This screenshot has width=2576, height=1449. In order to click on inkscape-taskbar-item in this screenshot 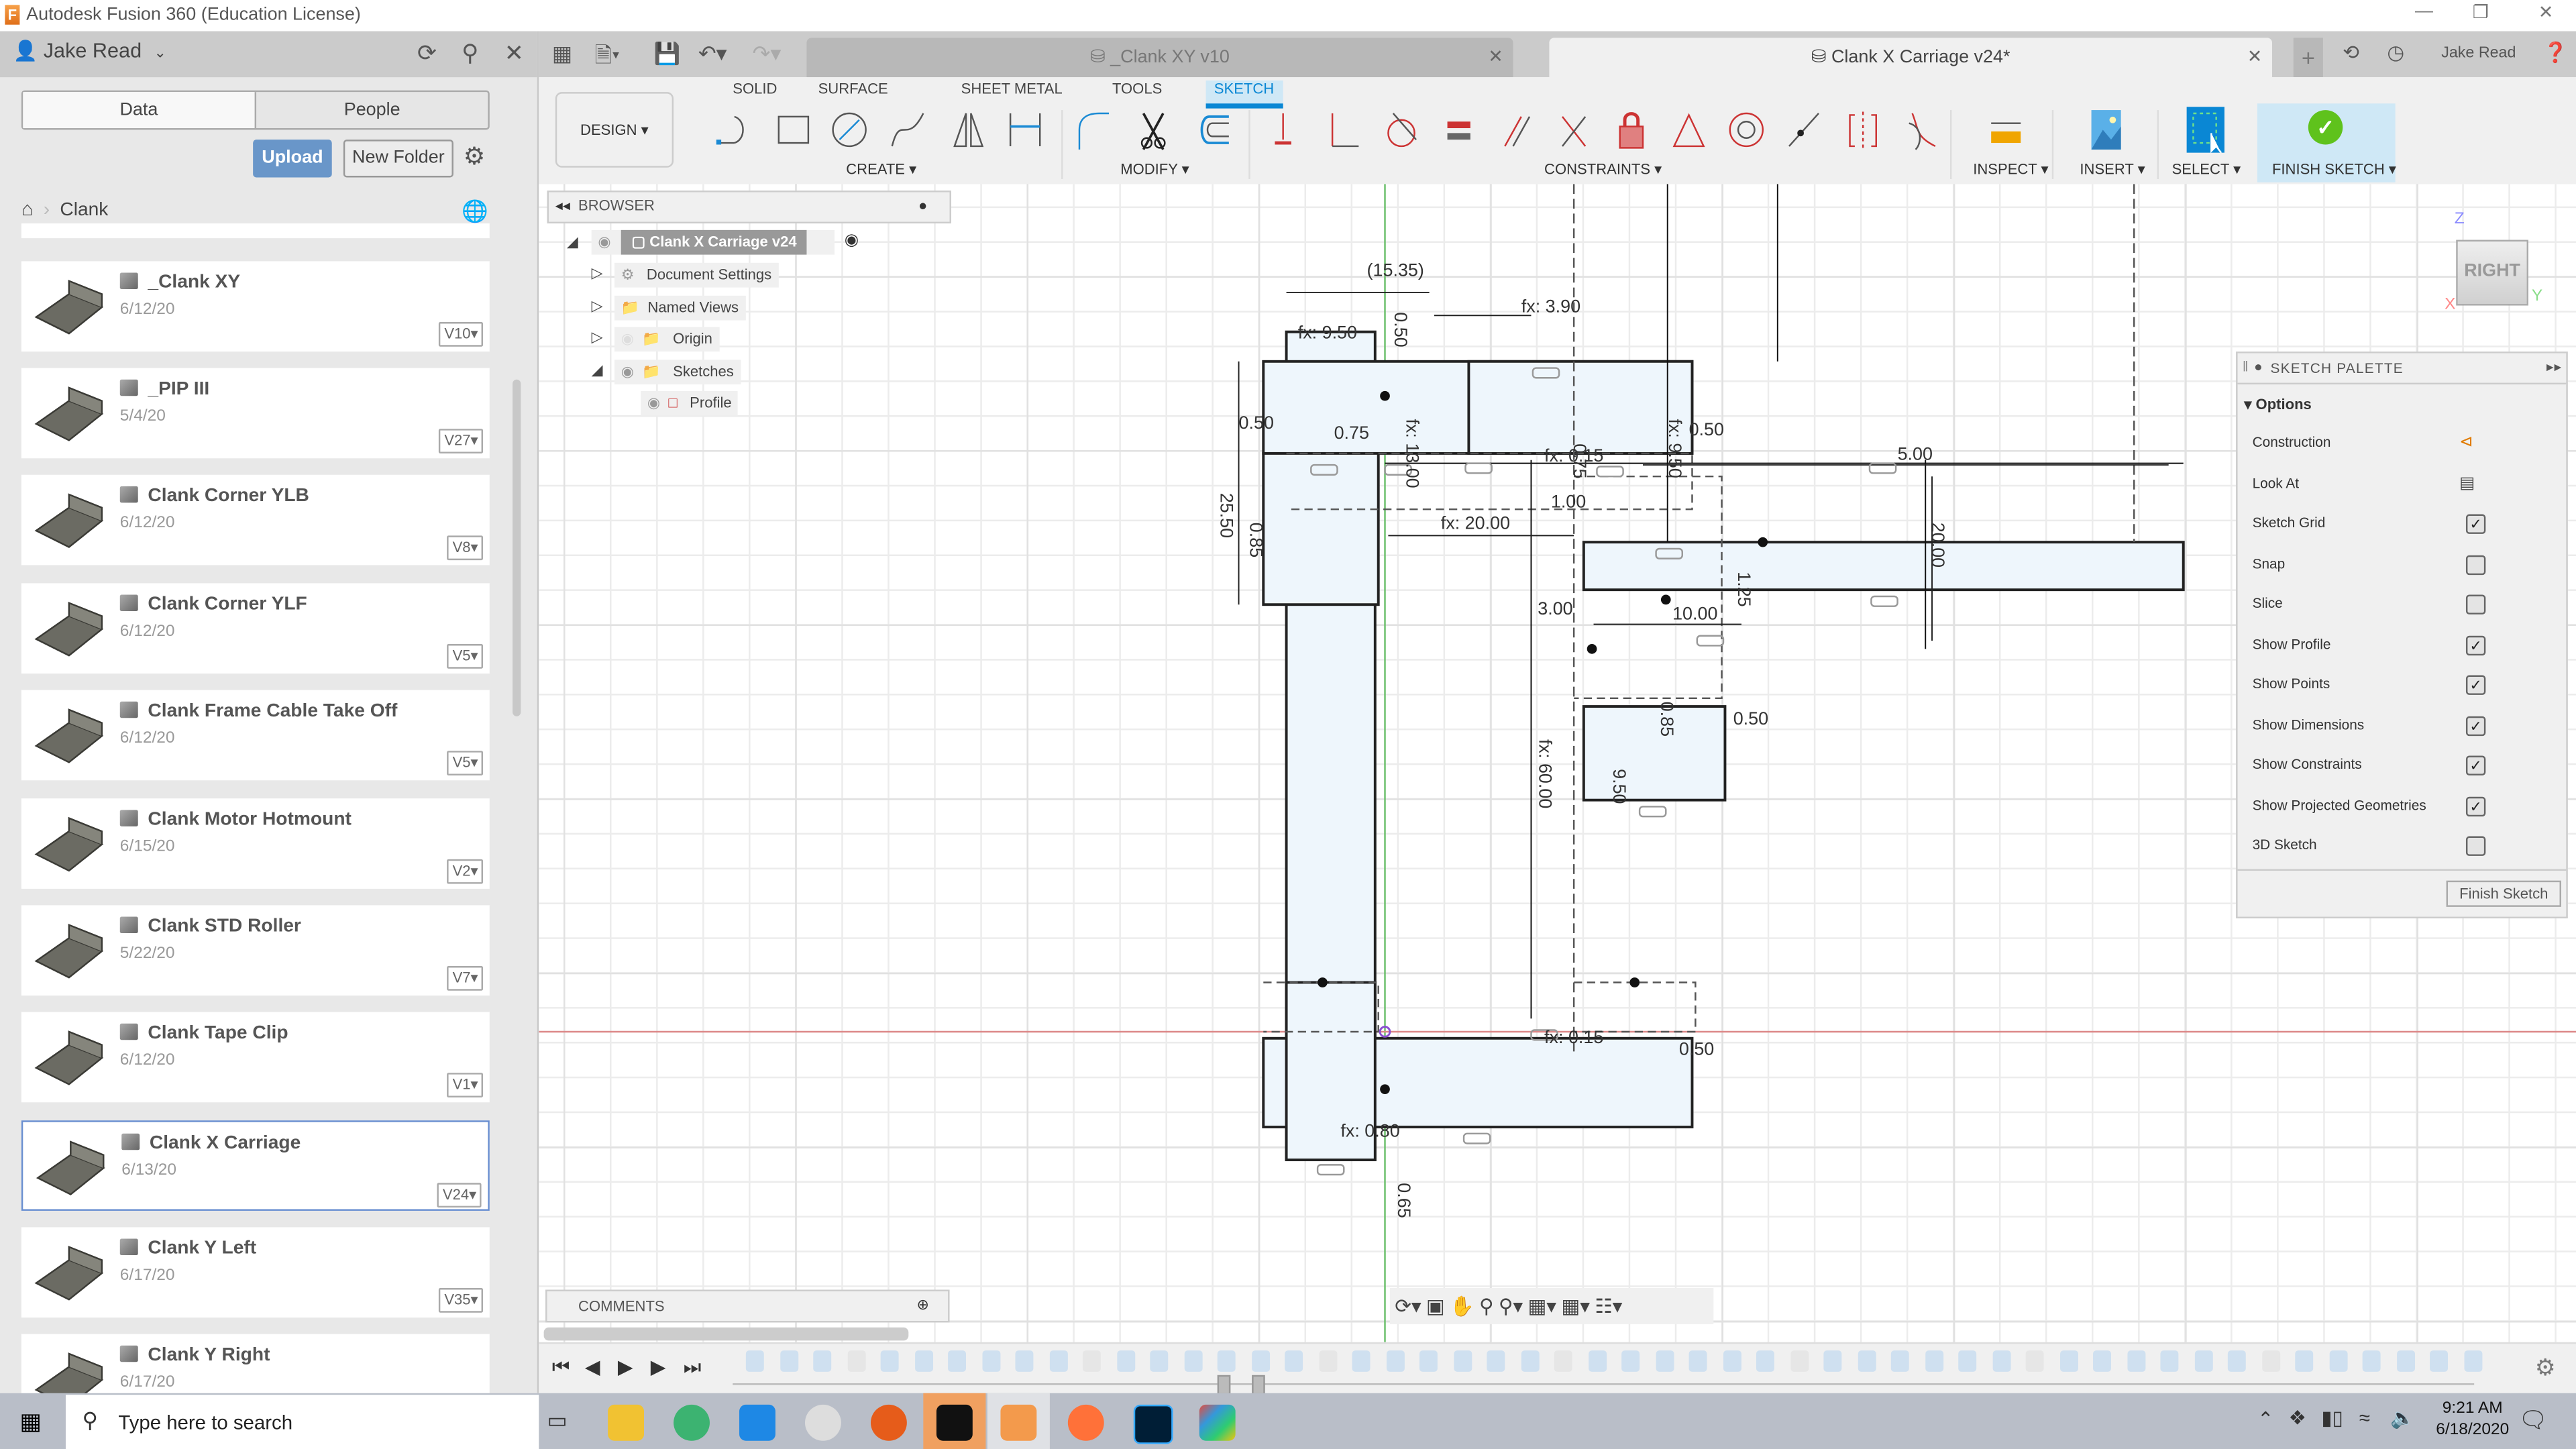, I will do `click(954, 1421)`.